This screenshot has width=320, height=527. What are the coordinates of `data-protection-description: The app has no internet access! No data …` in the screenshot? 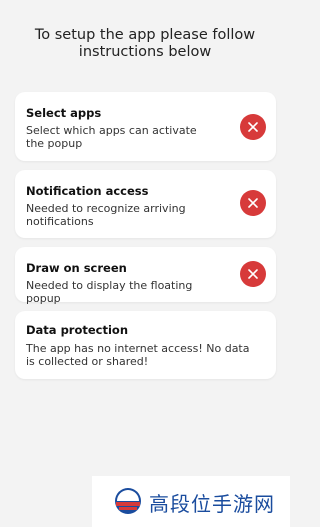 It's located at (138, 355).